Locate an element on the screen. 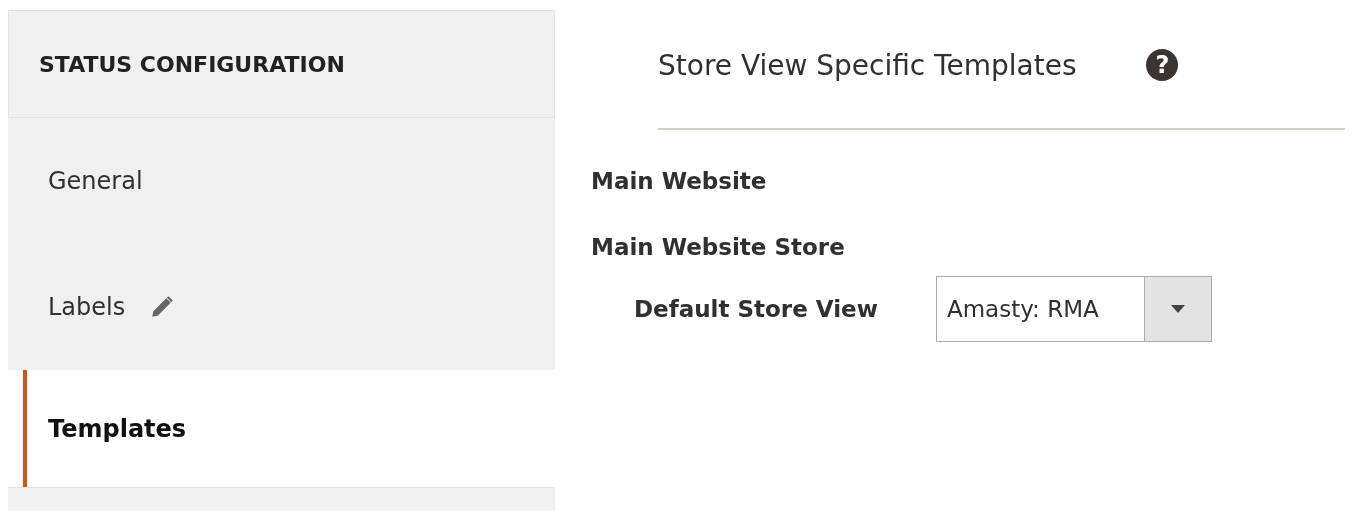 The height and width of the screenshot is (511, 1353). section-title: Store View Specific Templates is located at coordinates (867, 65).